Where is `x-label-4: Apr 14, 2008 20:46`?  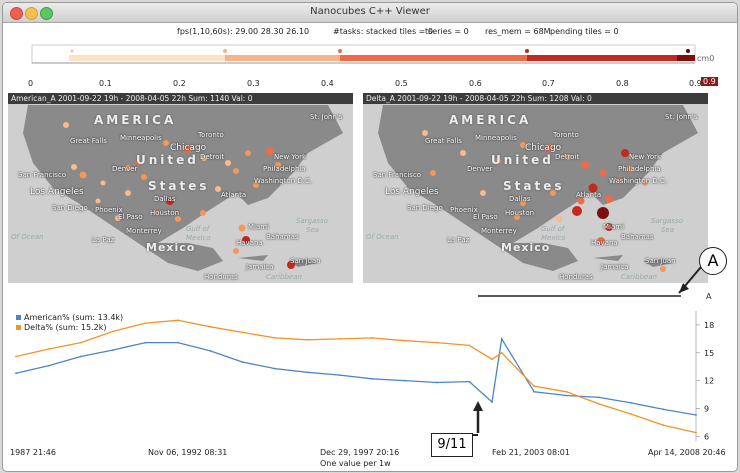
x-label-4: Apr 14, 2008 20:46 is located at coordinates (687, 452).